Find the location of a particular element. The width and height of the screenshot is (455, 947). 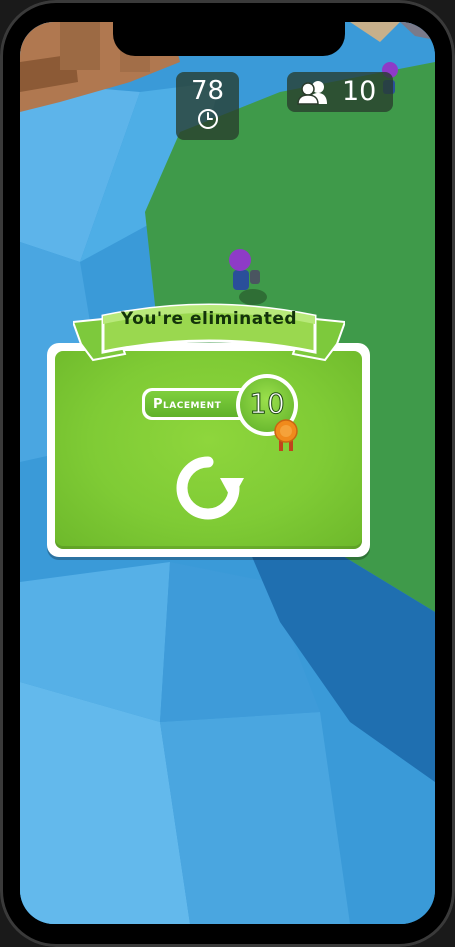

players-icon is located at coordinates (312, 93).